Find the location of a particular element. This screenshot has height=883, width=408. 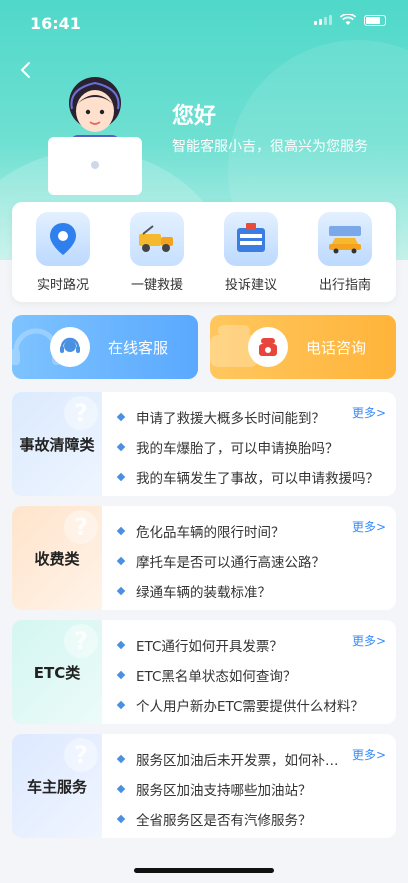

home-indicator is located at coordinates (204, 870).